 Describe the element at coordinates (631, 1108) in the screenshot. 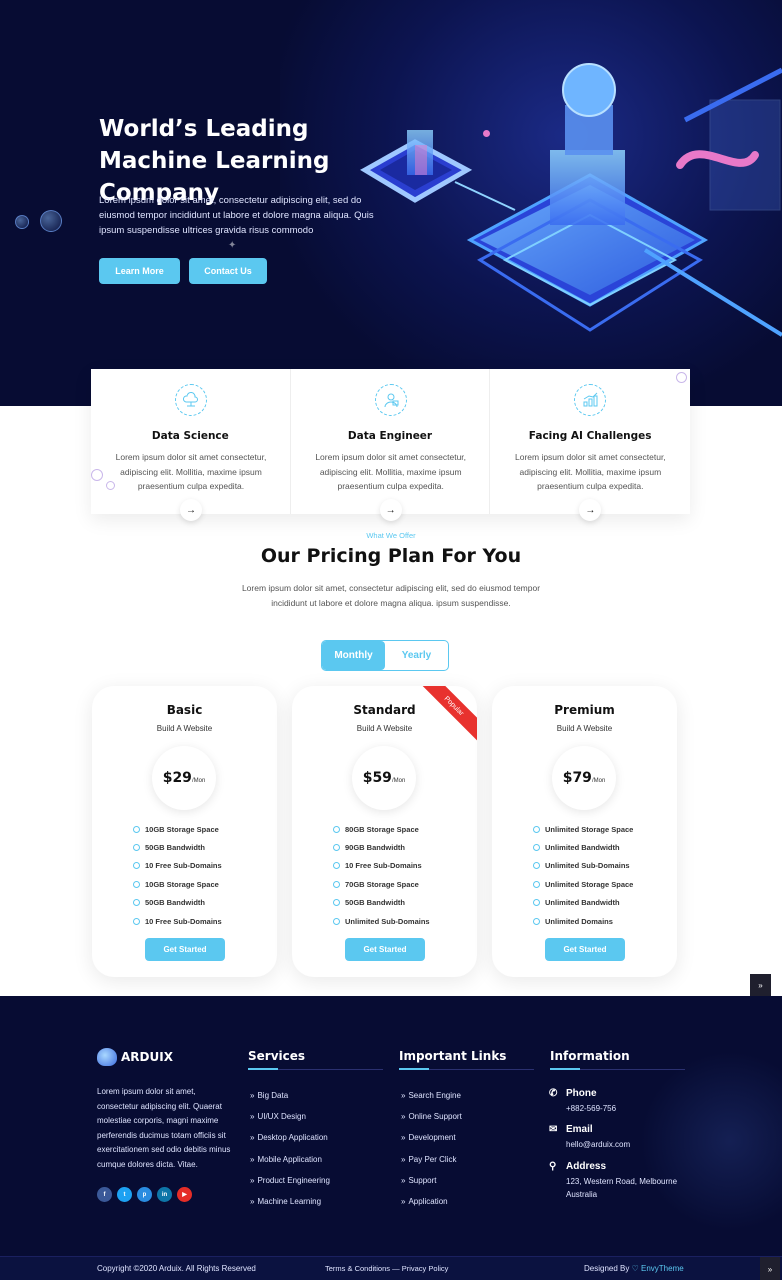

I see `phone-value: +882-569-756` at that location.